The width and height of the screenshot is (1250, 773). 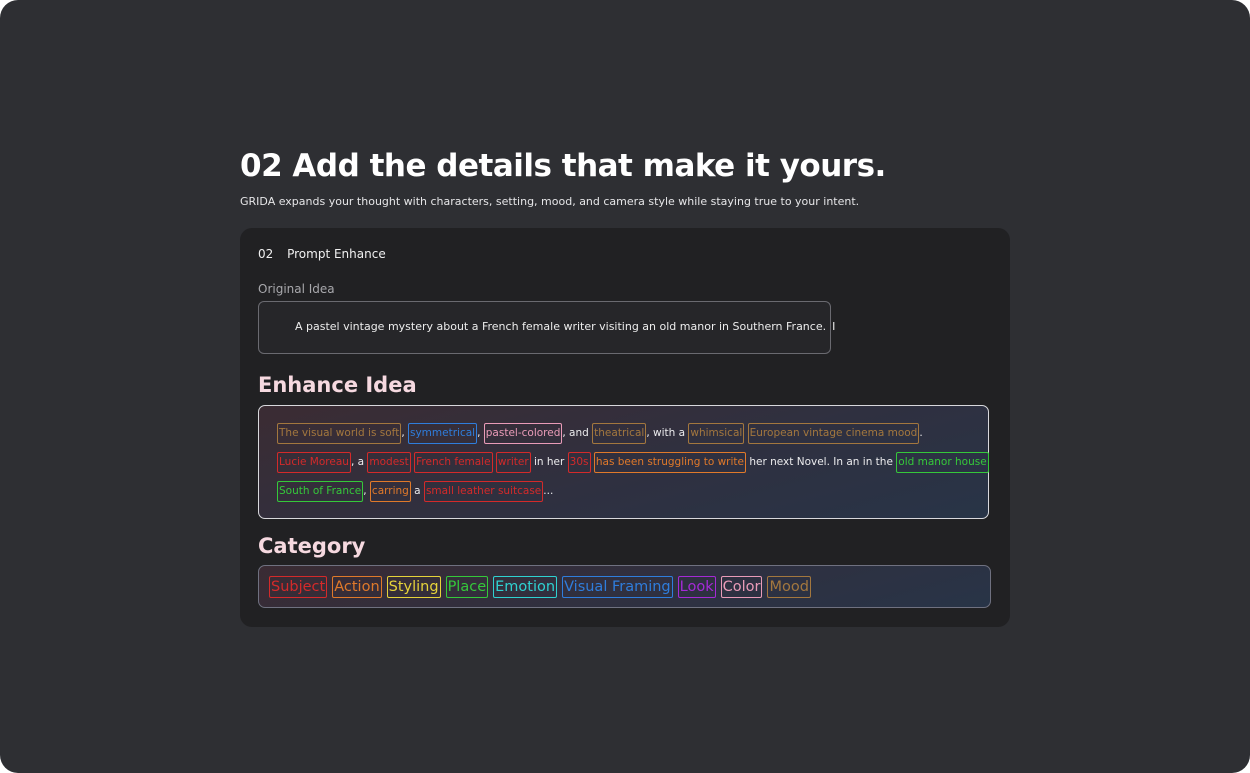 What do you see at coordinates (339, 433) in the screenshot?
I see `token-mood: The visual world is soft` at bounding box center [339, 433].